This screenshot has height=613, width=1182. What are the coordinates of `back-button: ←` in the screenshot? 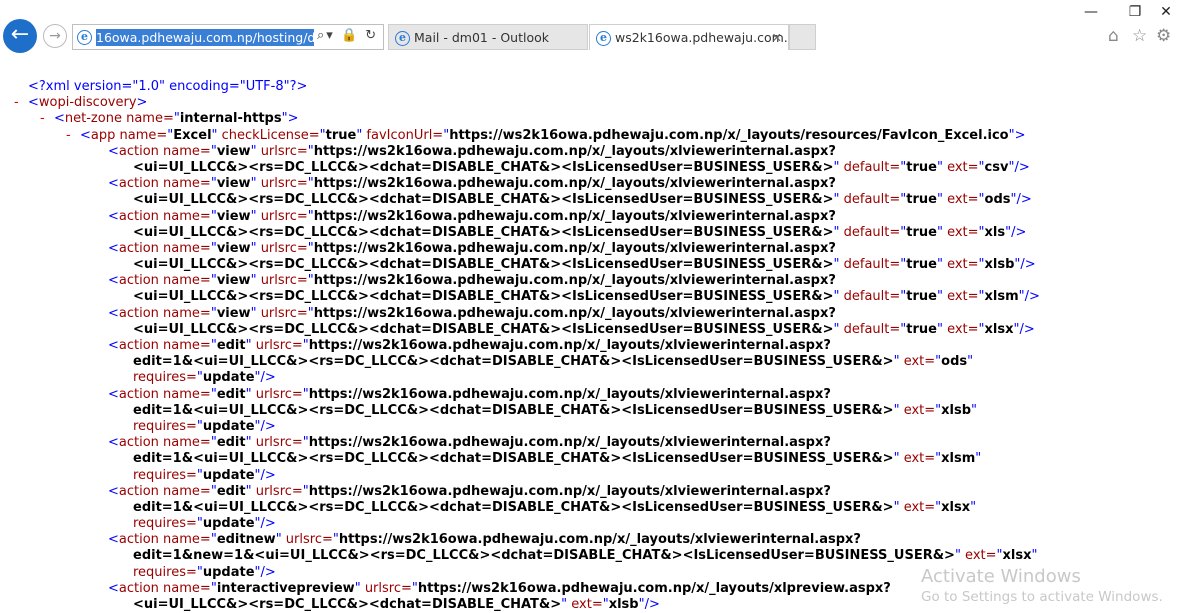 It's located at (20, 36).